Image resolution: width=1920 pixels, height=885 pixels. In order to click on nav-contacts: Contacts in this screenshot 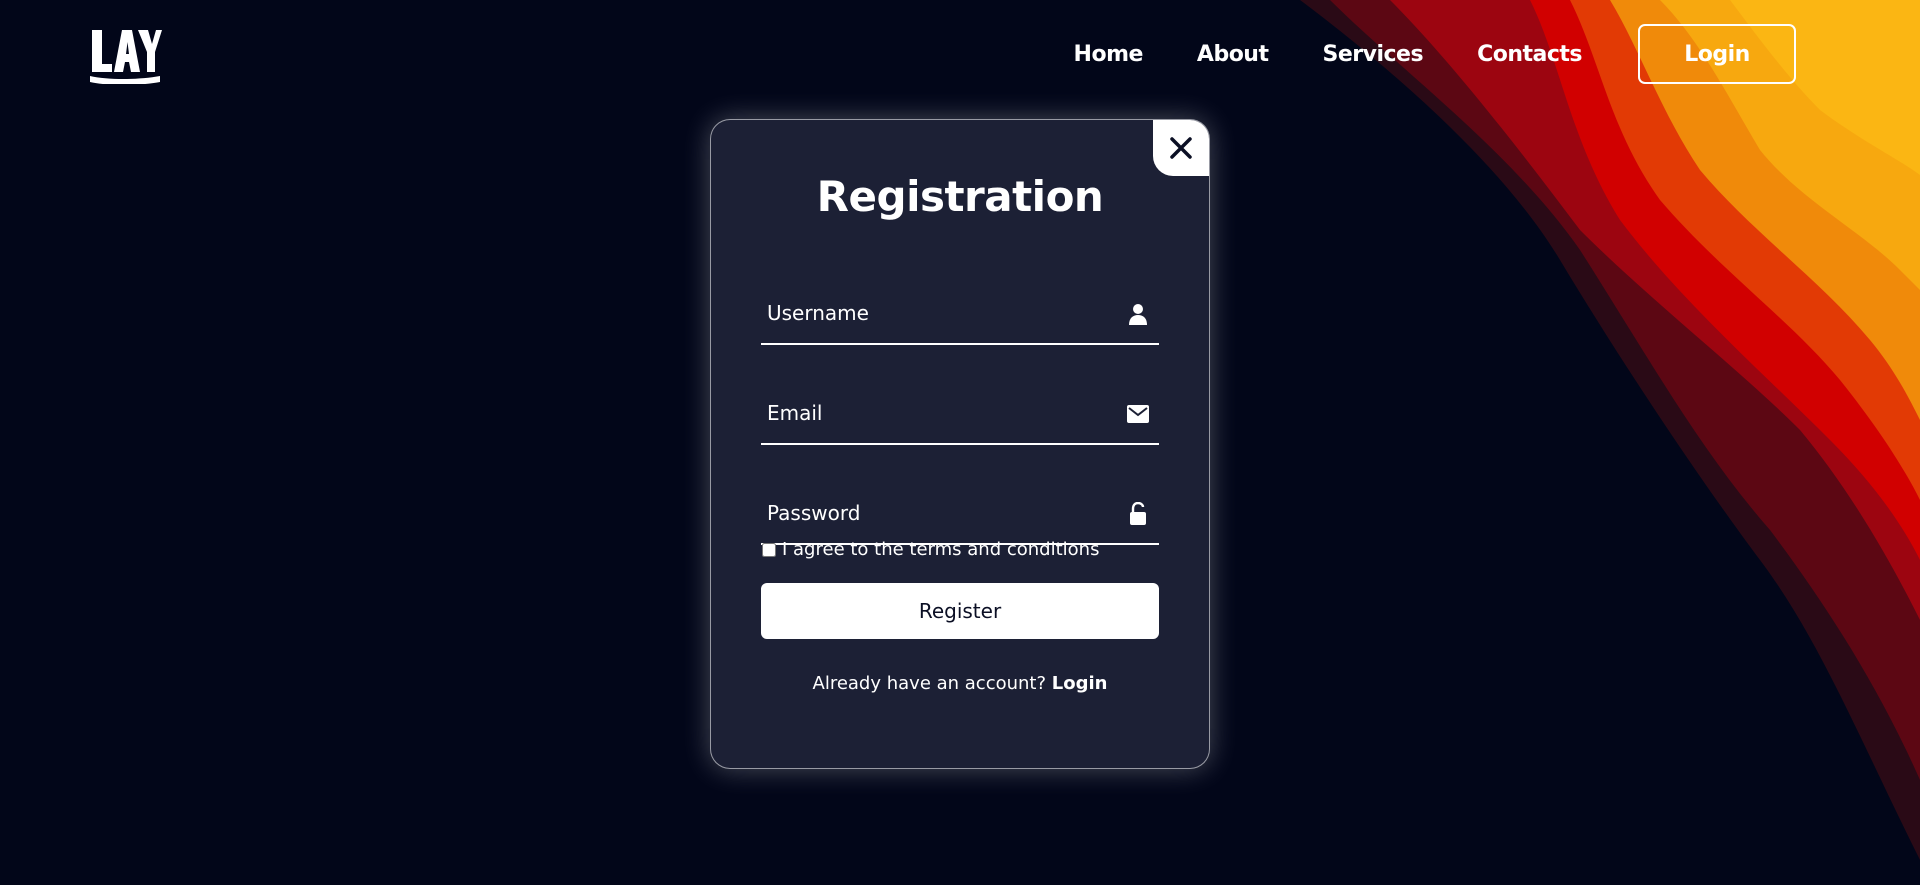, I will do `click(1529, 54)`.